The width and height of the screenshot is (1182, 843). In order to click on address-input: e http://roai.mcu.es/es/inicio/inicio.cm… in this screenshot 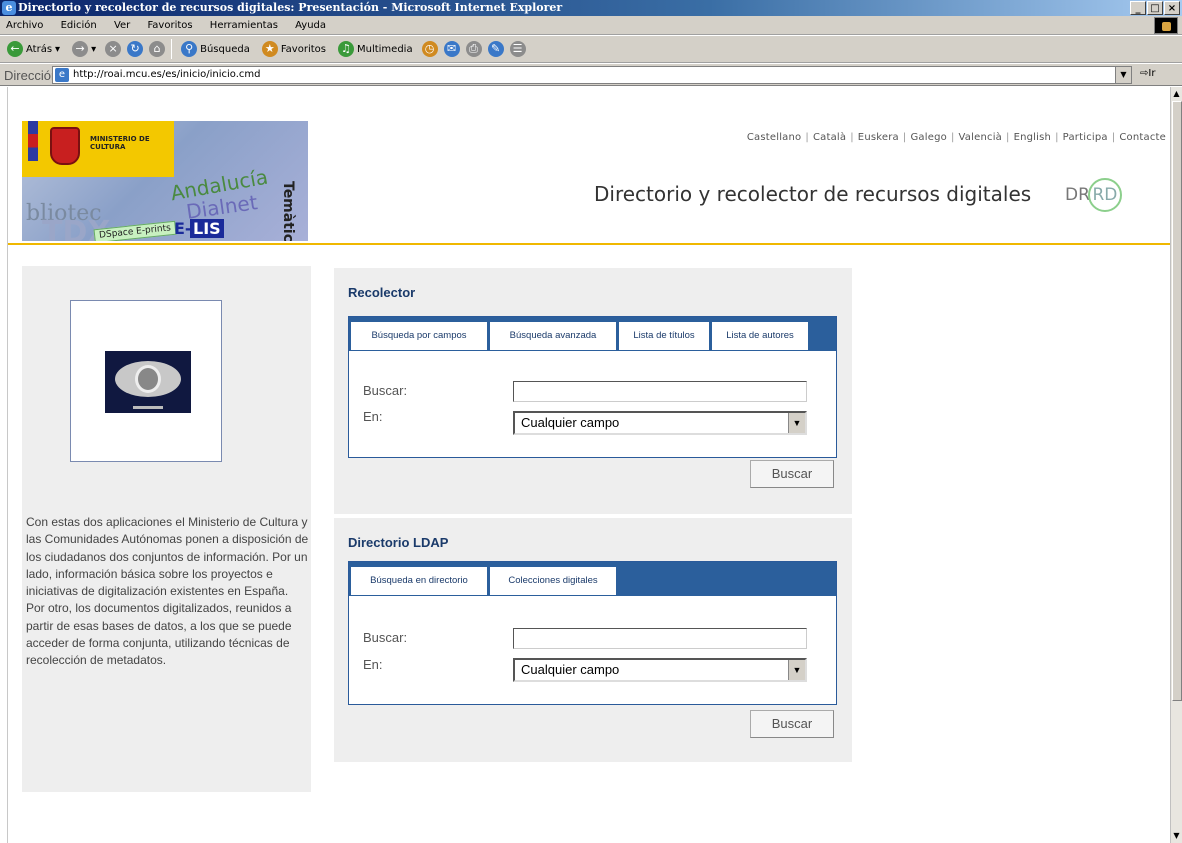, I will do `click(592, 75)`.